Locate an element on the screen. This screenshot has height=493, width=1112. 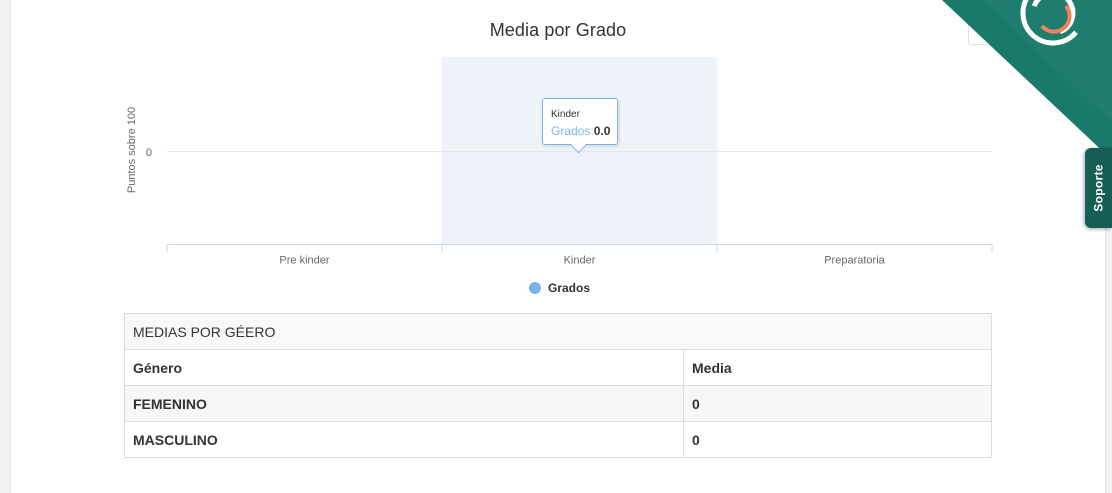
table-cell-genero: FEMENINO is located at coordinates (404, 403).